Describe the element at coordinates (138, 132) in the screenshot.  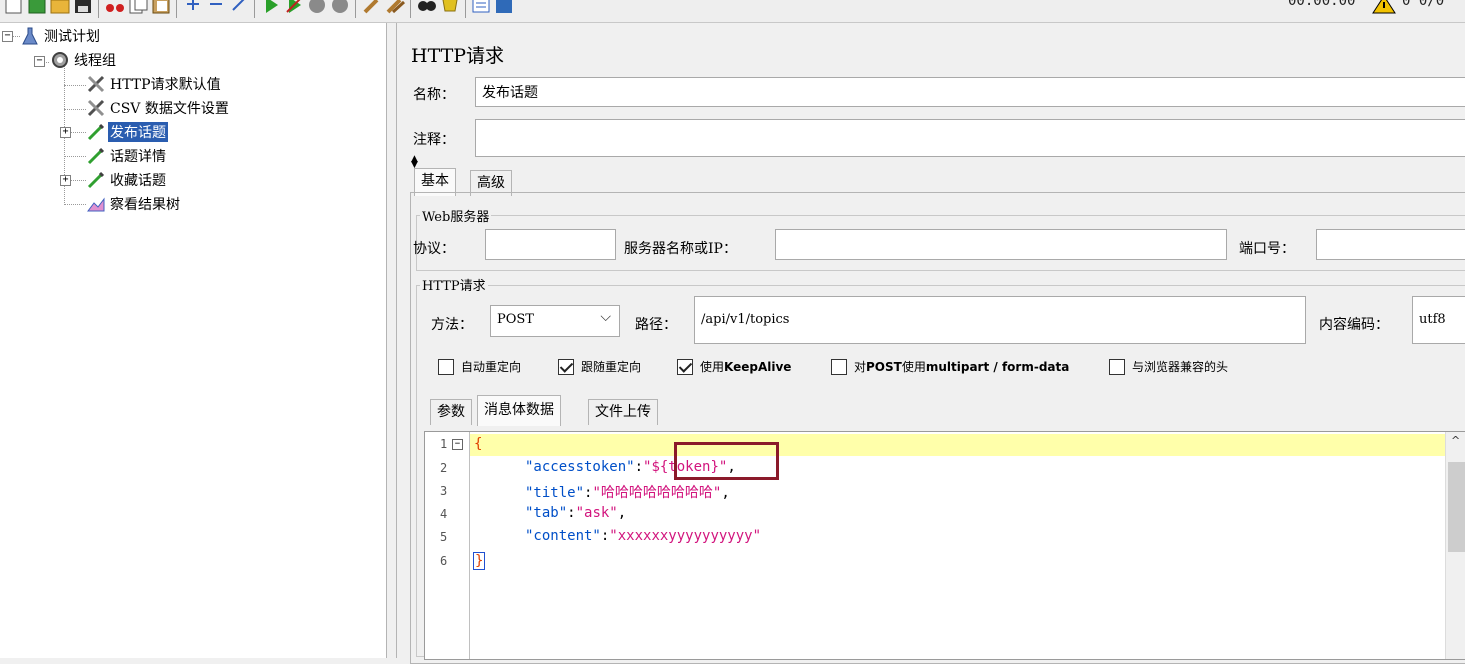
I see `tree-item-label: 发布话题` at that location.